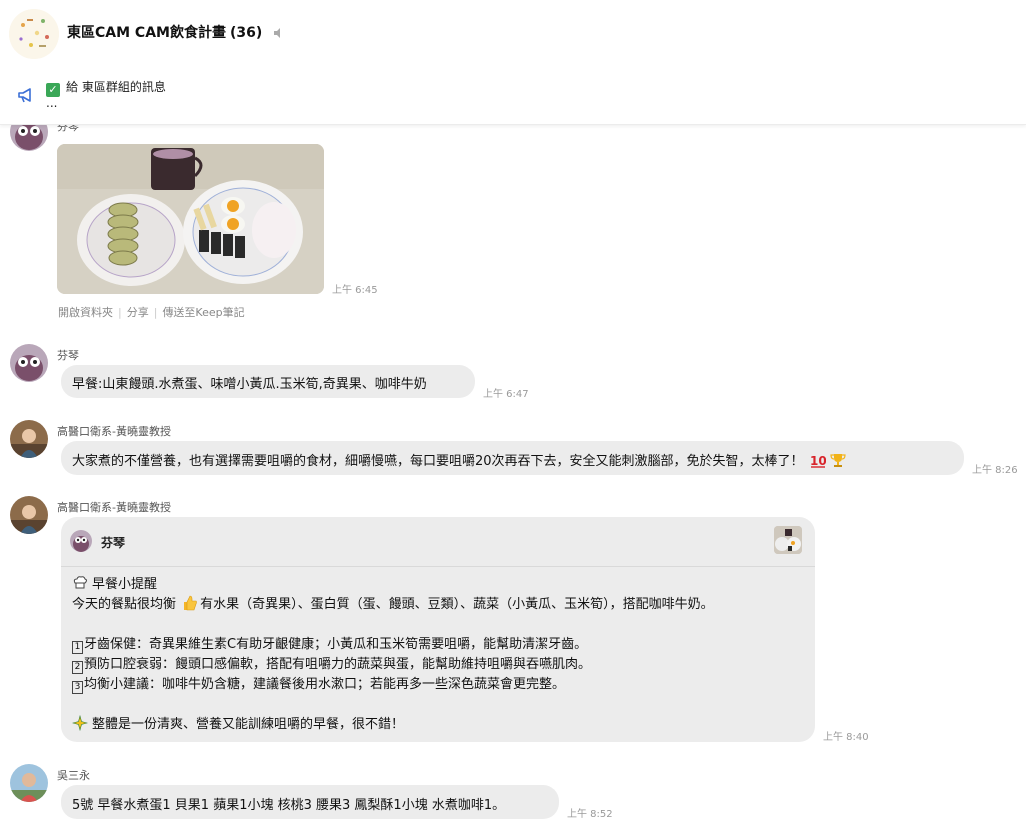 This screenshot has height=830, width=1026. Describe the element at coordinates (338, 664) in the screenshot. I see `reply-text: 預防口腔衰弱：饅頭口感偏軟，搭配有咀嚼力的蔬菜與蛋，能幫助維持咀嚼與吞嚥肌肉。` at that location.